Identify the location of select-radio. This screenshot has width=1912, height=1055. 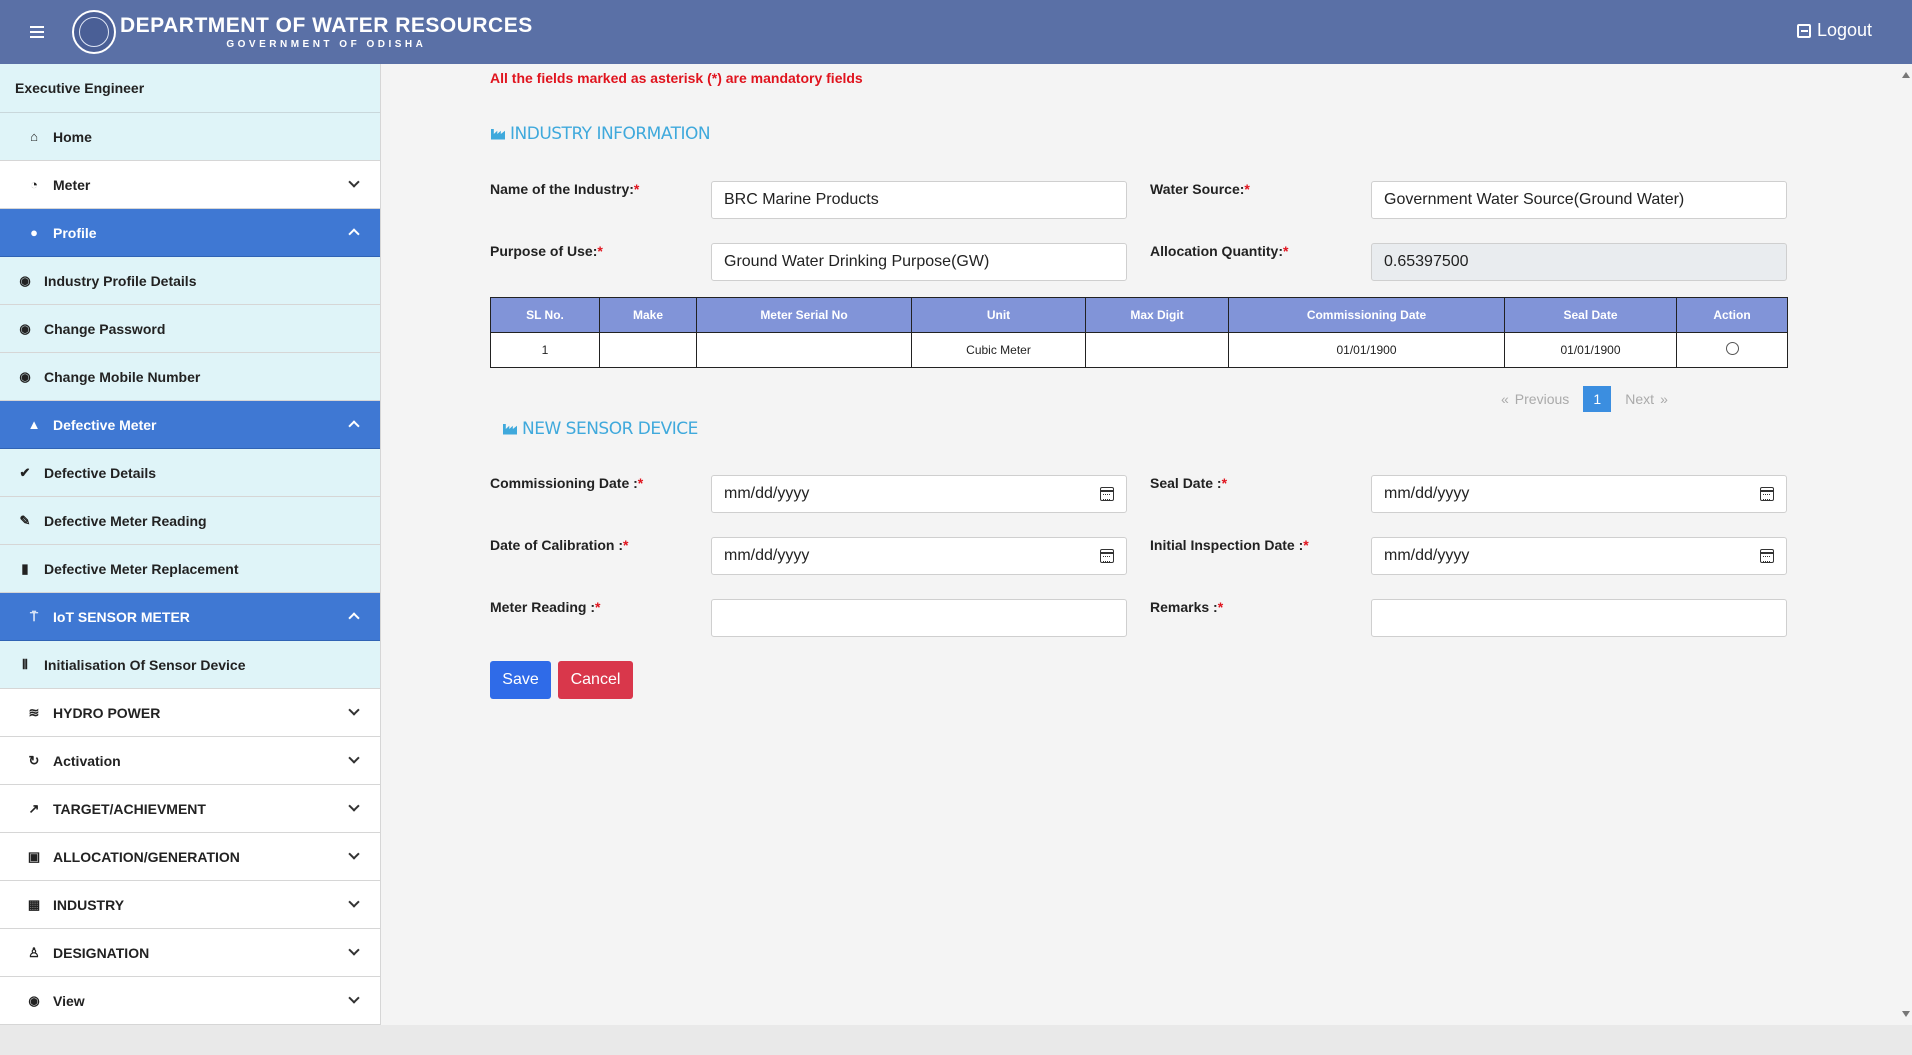
(1732, 348).